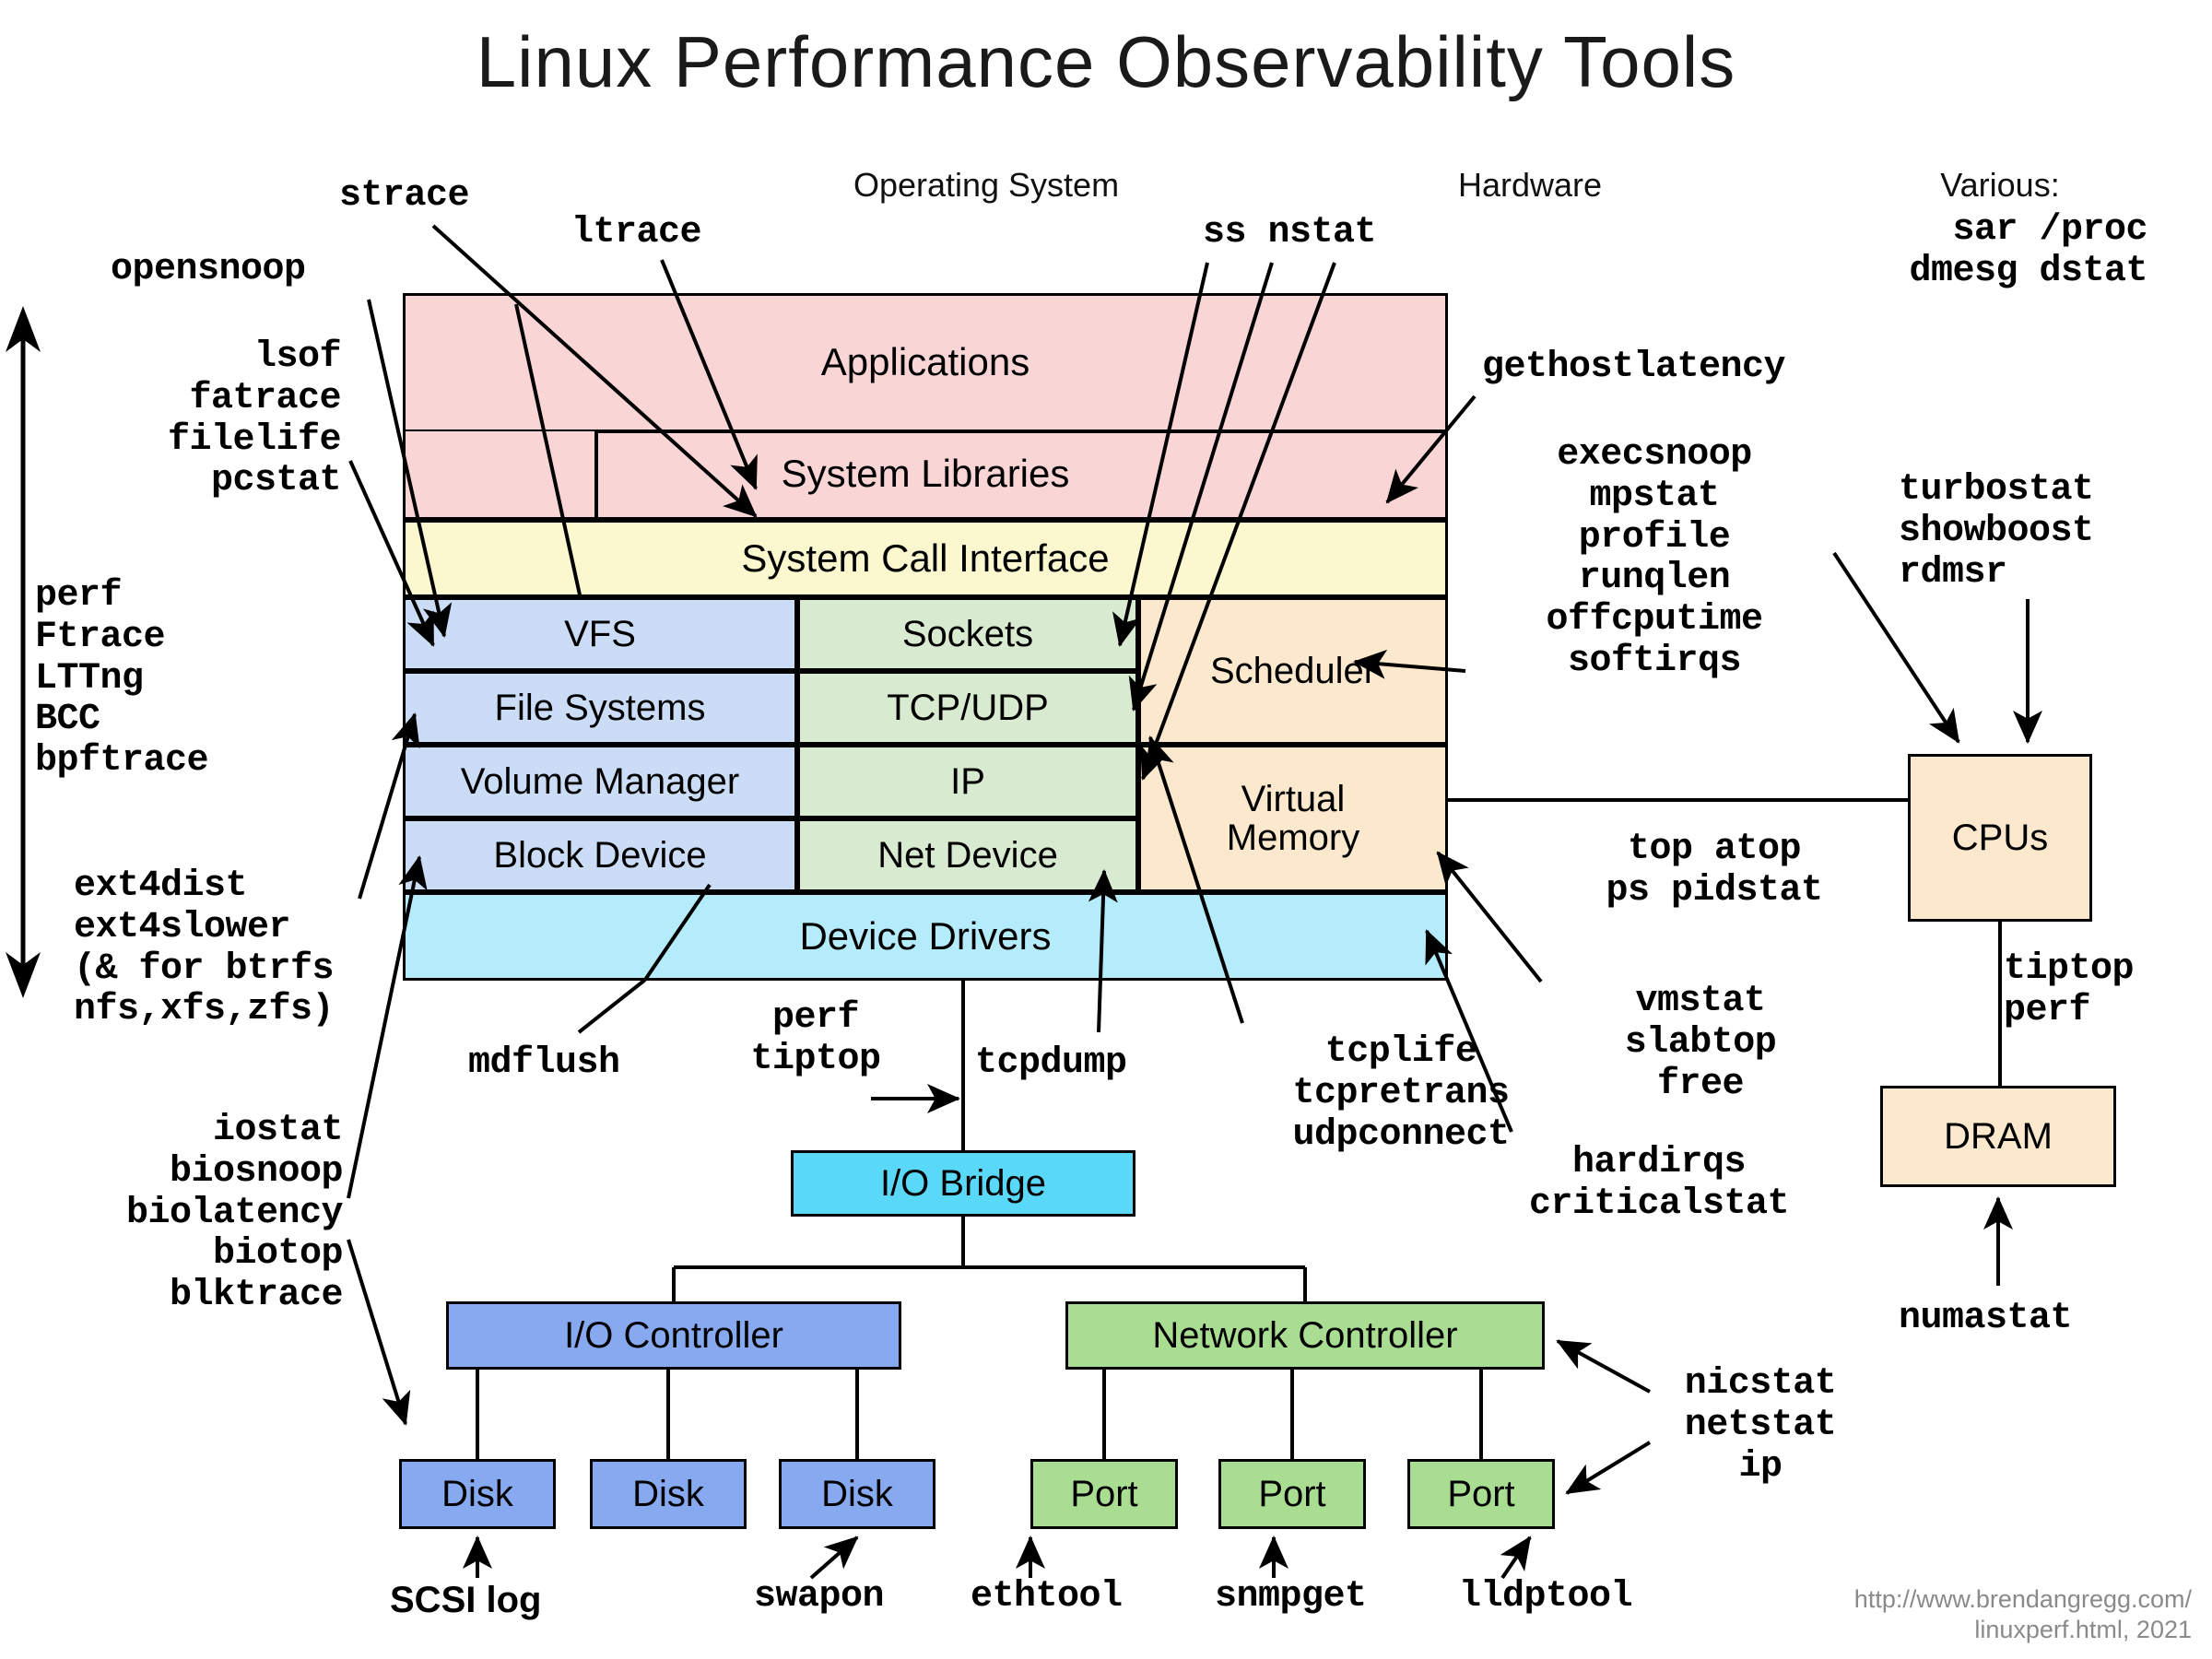 The width and height of the screenshot is (2212, 1659). What do you see at coordinates (1290, 232) in the screenshot?
I see `tool-label-ss-nstat: ss nstat` at bounding box center [1290, 232].